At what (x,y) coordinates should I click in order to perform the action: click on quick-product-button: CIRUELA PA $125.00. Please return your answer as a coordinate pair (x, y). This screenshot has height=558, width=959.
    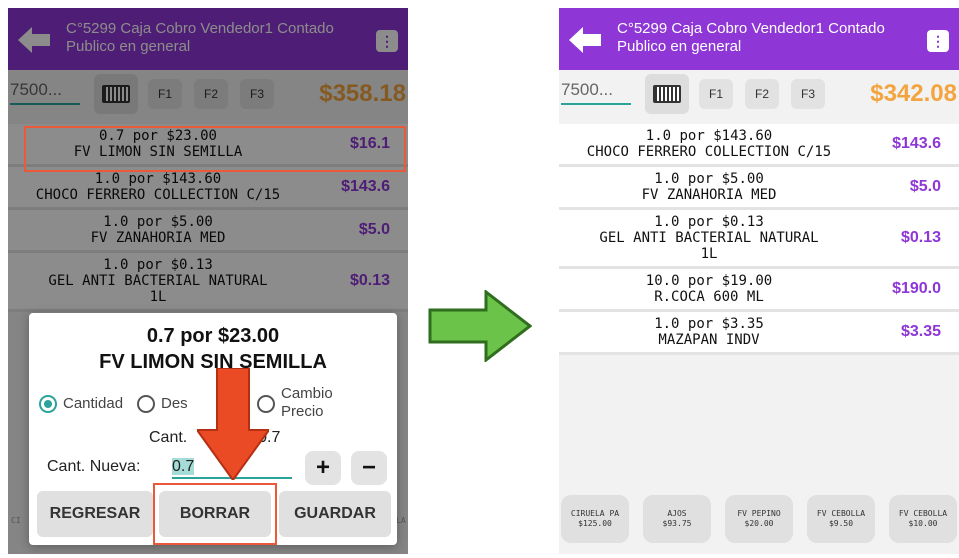
    Looking at the image, I should click on (595, 519).